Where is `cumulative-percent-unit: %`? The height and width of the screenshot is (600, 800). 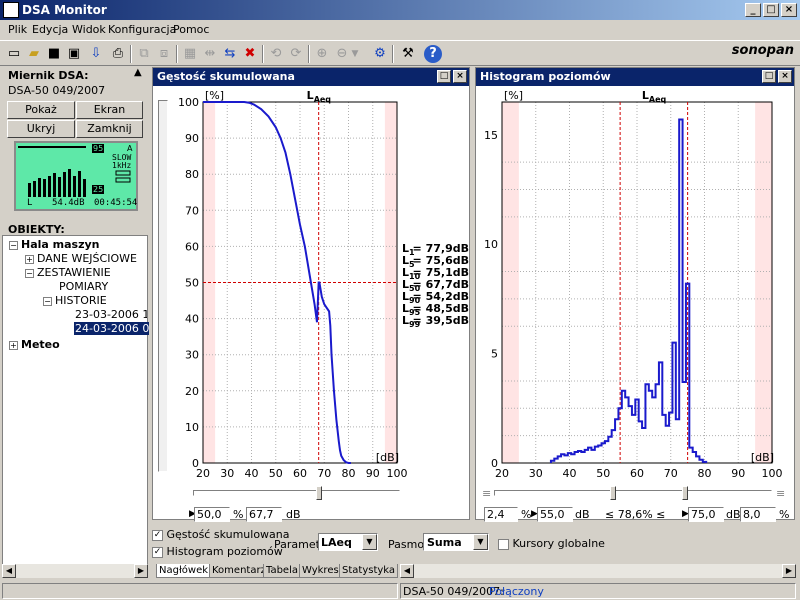
cumulative-percent-unit: % is located at coordinates (238, 514).